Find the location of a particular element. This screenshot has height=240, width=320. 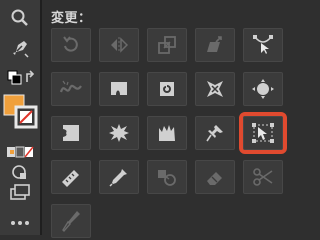

eyedropper-tool is located at coordinates (119, 177).